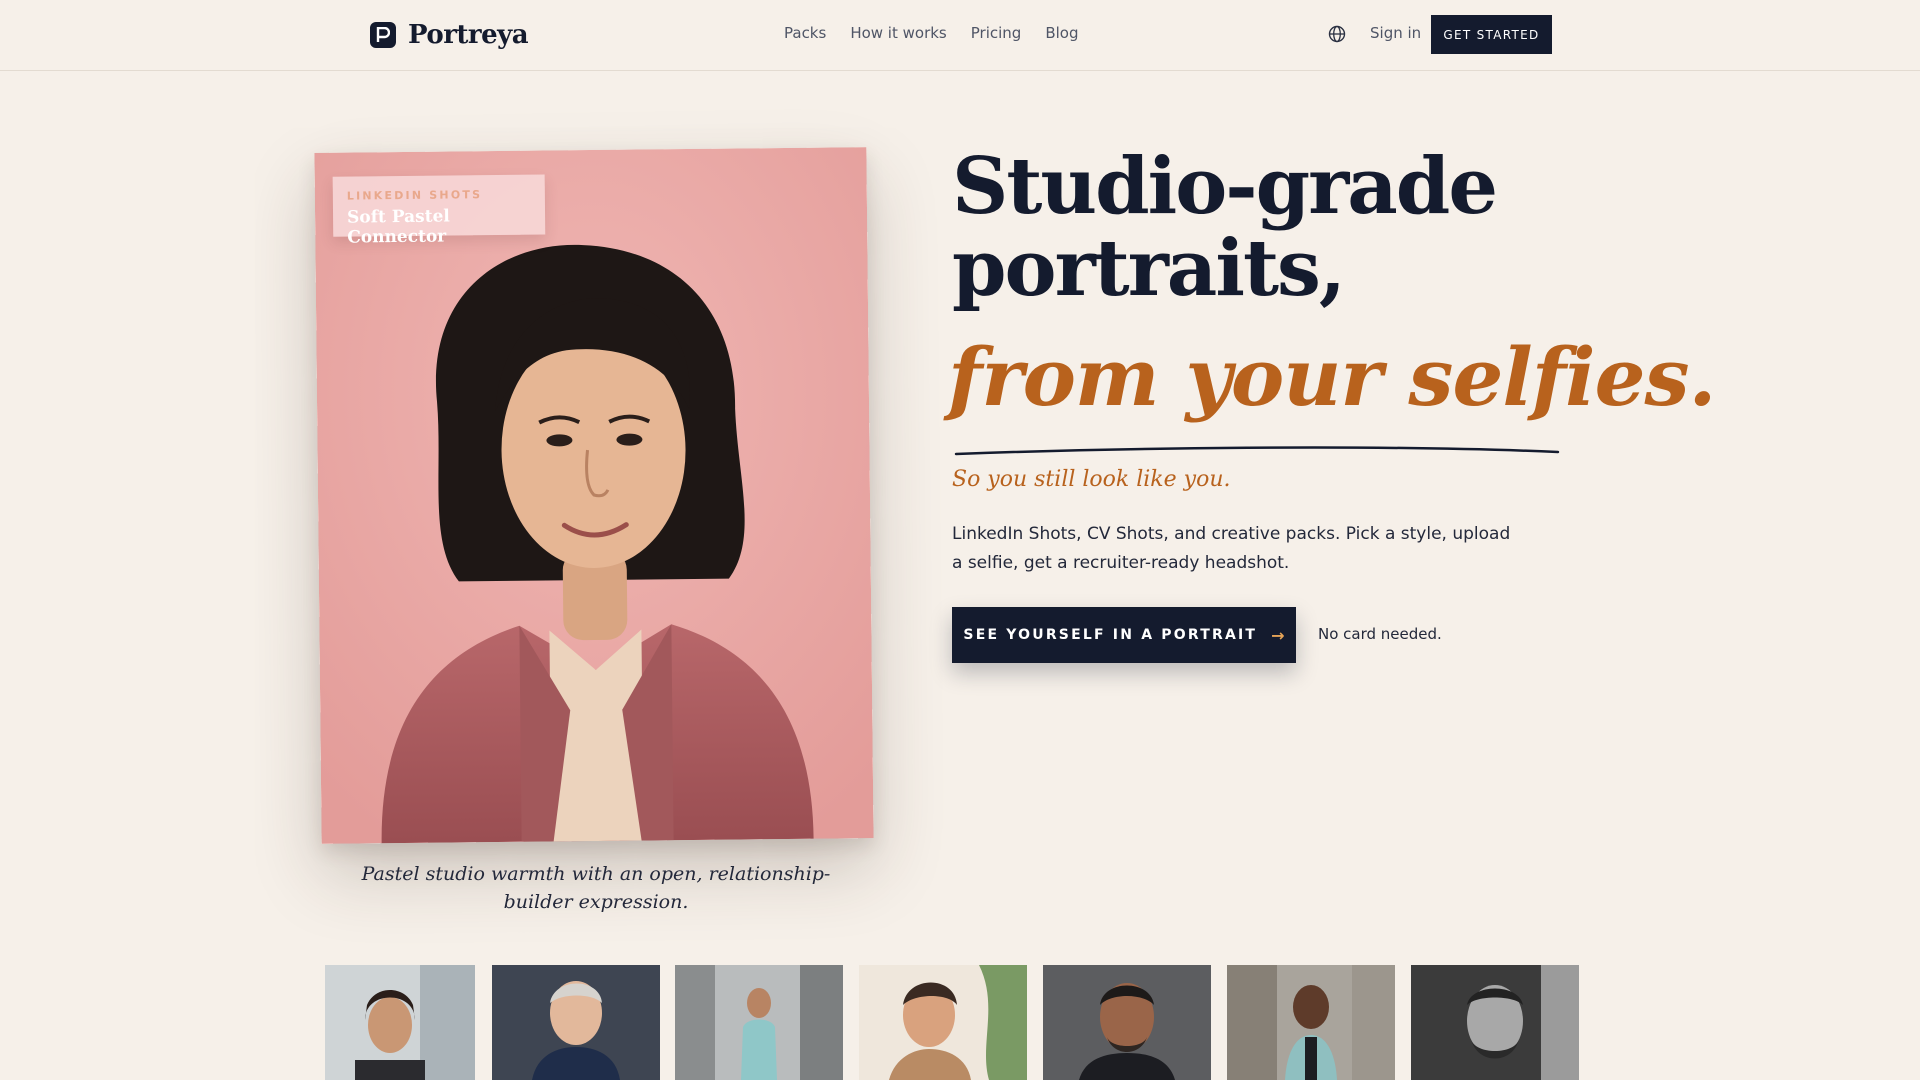  I want to click on brand-logo: Portreya, so click(449, 35).